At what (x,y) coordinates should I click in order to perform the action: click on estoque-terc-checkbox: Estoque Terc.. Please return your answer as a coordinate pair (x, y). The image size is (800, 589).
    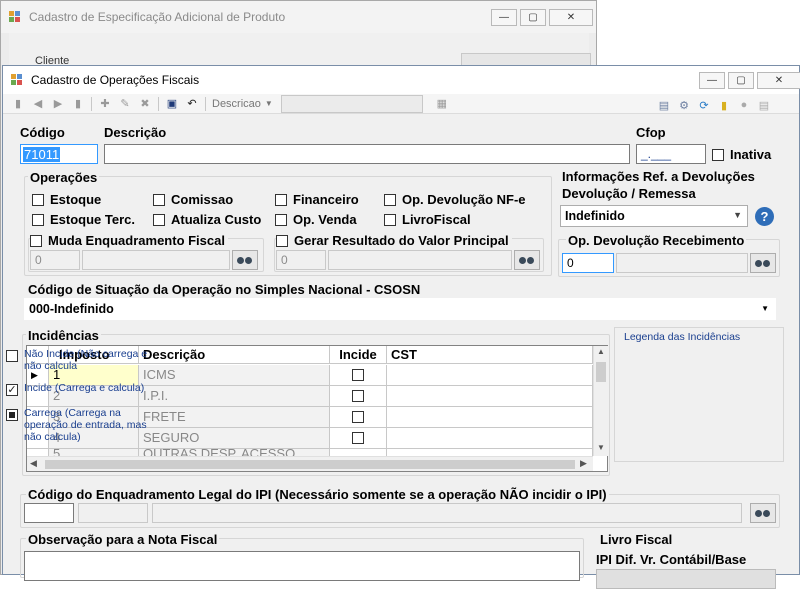
    Looking at the image, I should click on (83, 219).